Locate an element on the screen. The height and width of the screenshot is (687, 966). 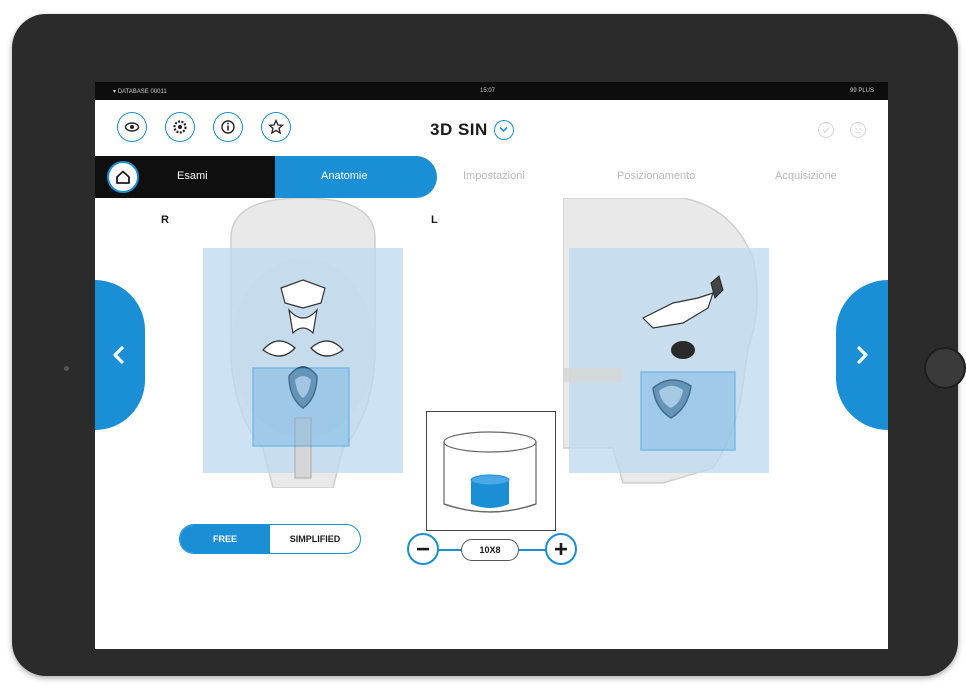
mode-toggle: FREE SIMPLIFIED is located at coordinates (270, 539).